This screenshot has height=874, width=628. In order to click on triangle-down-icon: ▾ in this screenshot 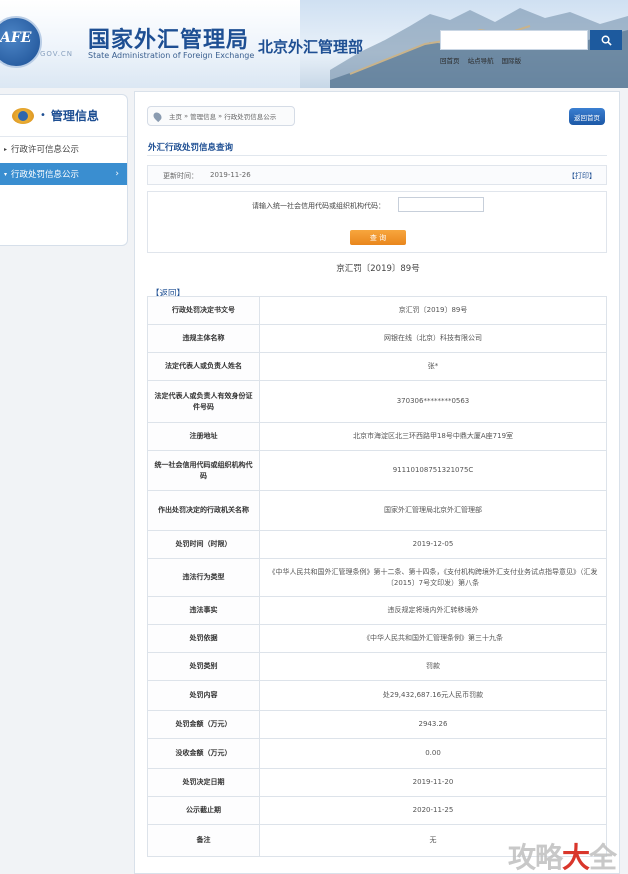, I will do `click(6, 174)`.